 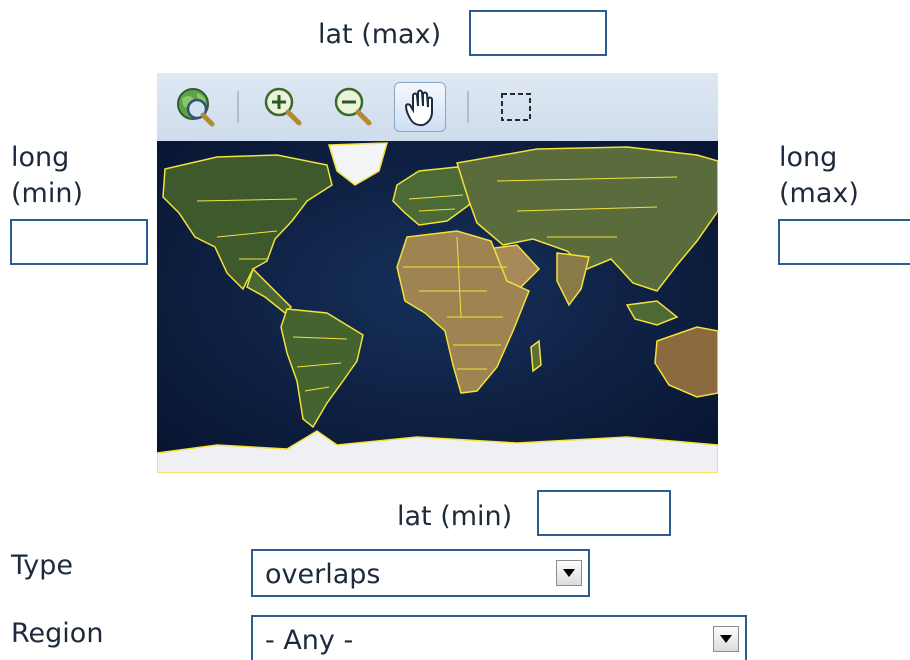 I want to click on box-select-icon, so click(x=515, y=107).